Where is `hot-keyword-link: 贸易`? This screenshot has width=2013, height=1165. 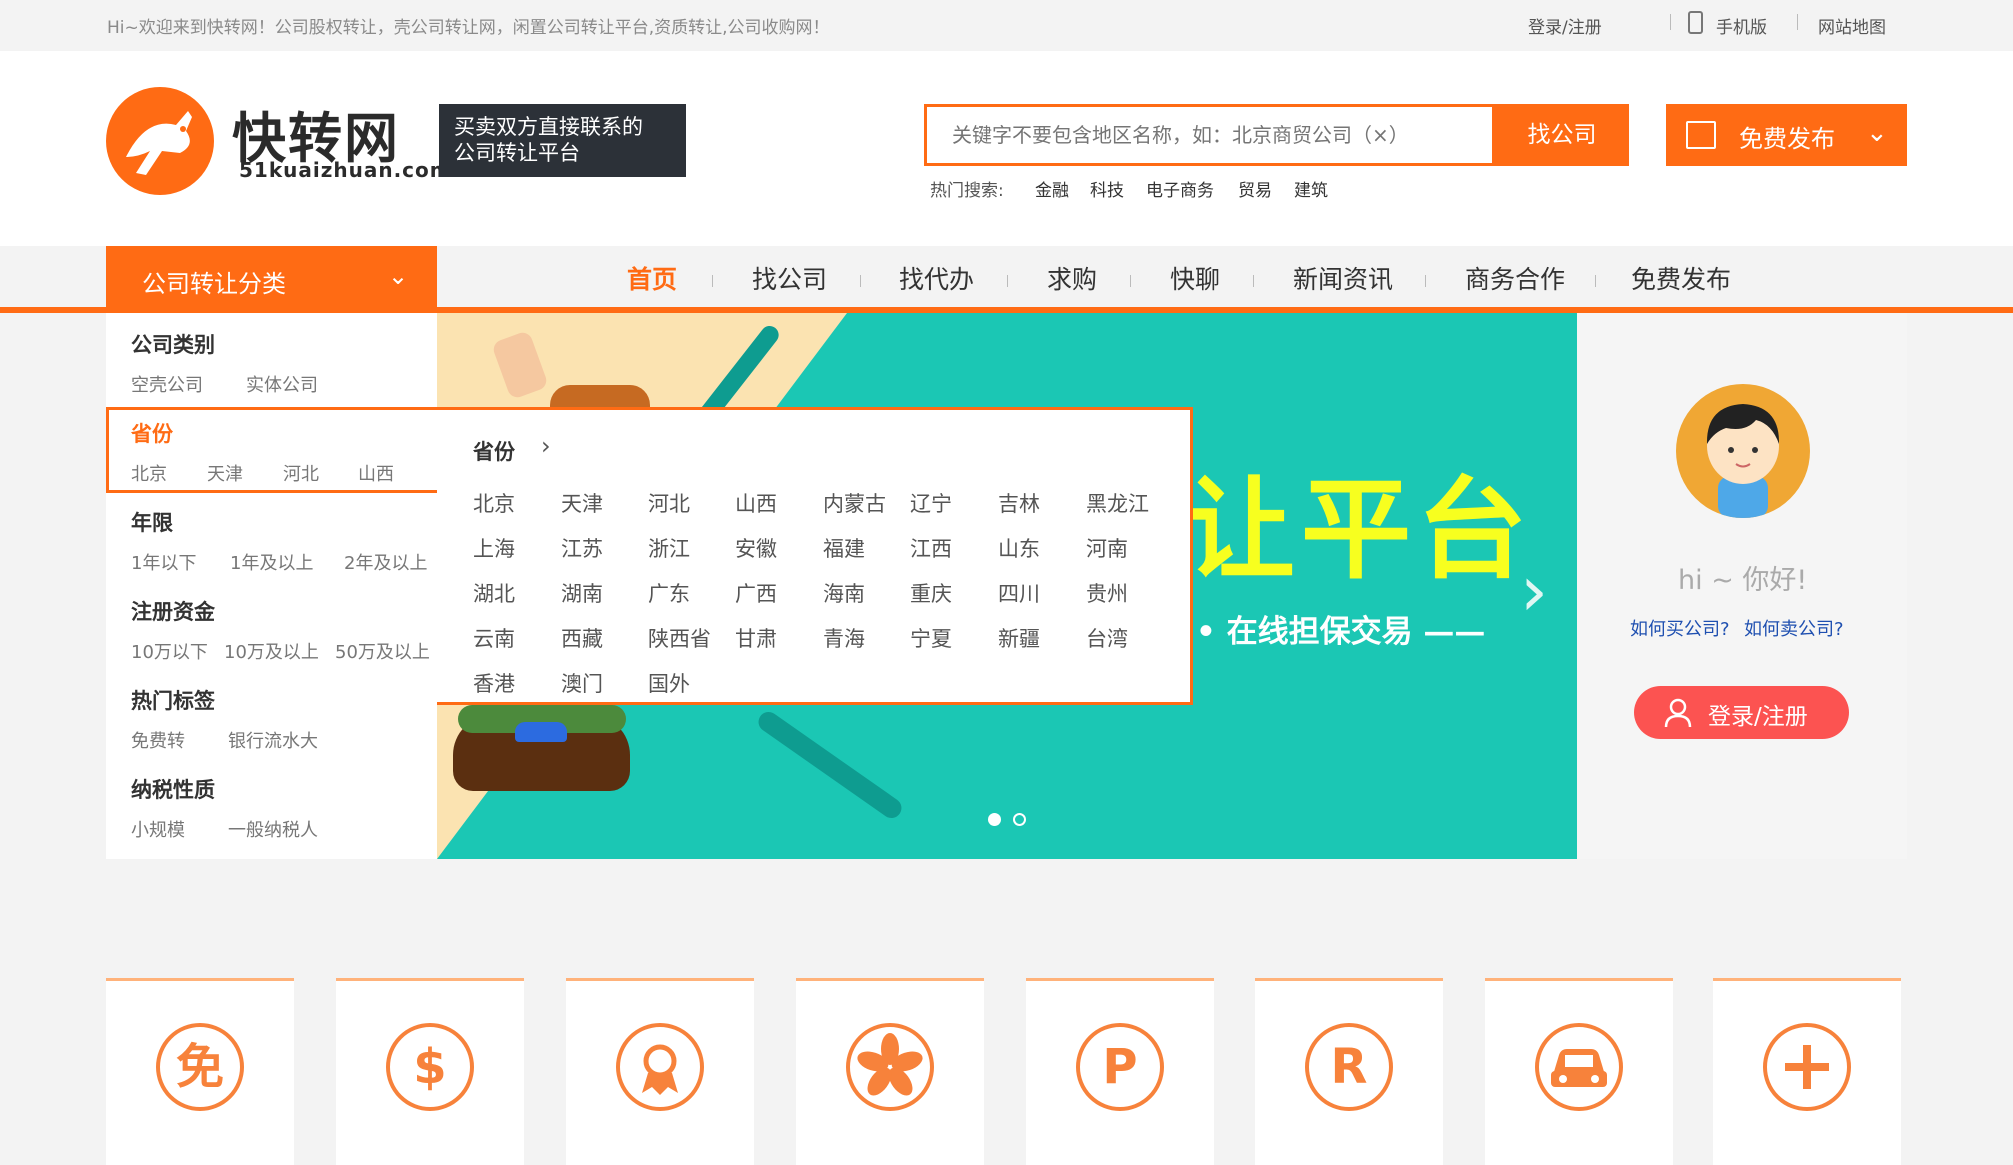
hot-keyword-link: 贸易 is located at coordinates (1255, 188).